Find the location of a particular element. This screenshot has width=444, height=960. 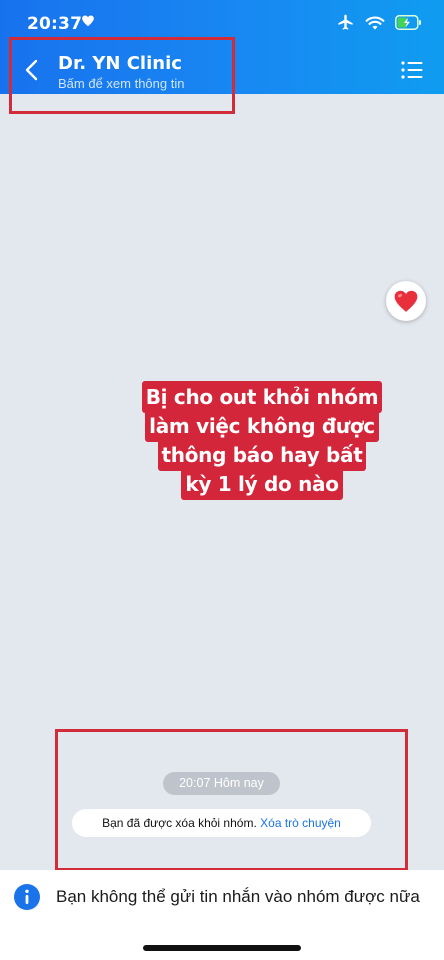

heart-reaction-button is located at coordinates (406, 301).